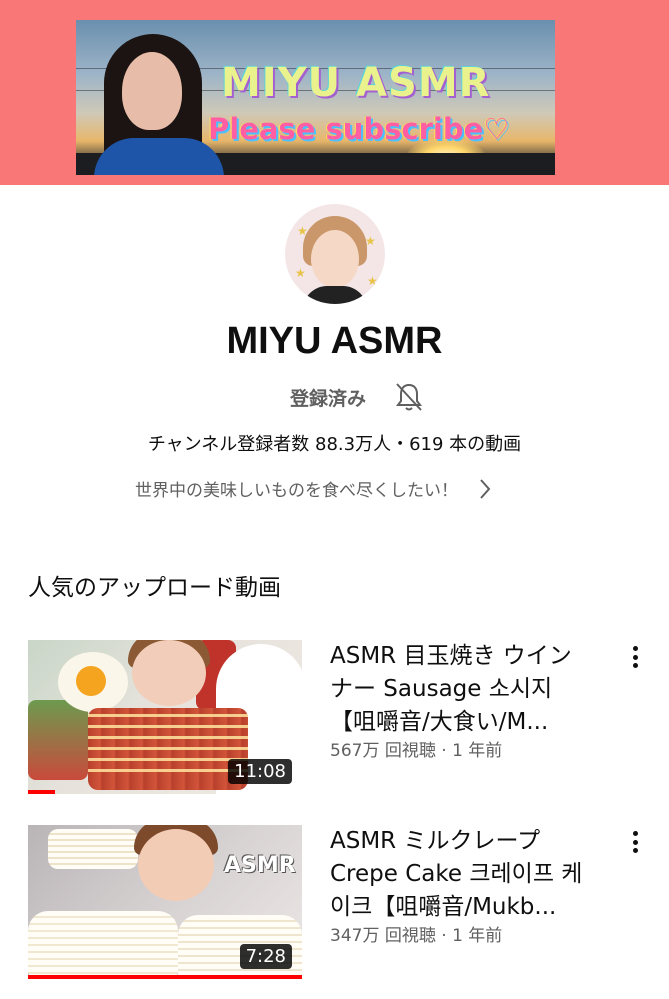  I want to click on section-title: 人気のアップロード動画, so click(154, 588).